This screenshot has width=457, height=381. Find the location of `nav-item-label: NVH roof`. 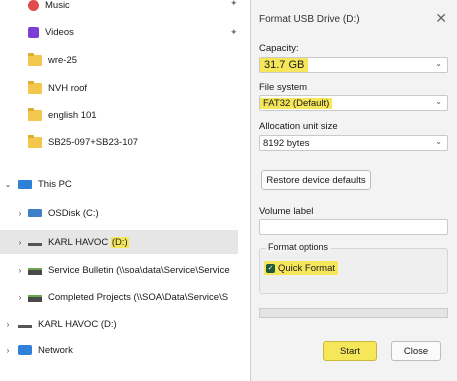

nav-item-label: NVH roof is located at coordinates (68, 88).